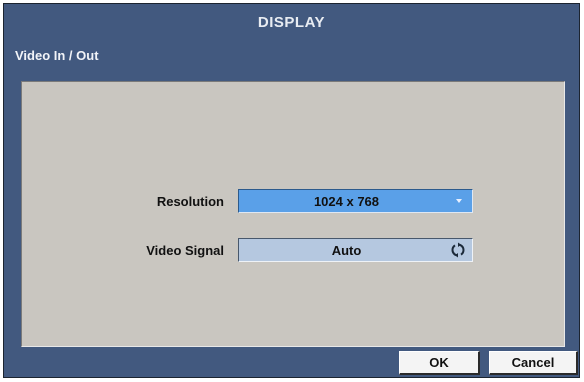  I want to click on video-signal-value: Auto, so click(346, 250).